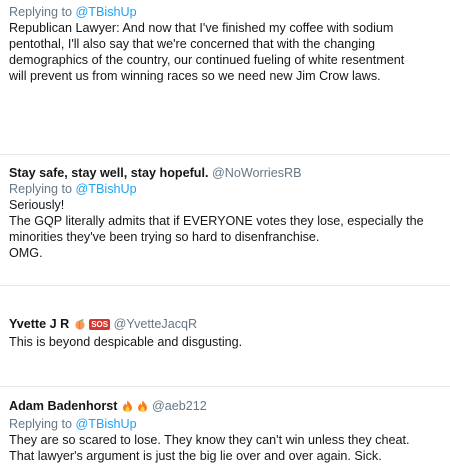 The height and width of the screenshot is (472, 450). I want to click on username-handle: @NoWorriesRB, so click(257, 173).